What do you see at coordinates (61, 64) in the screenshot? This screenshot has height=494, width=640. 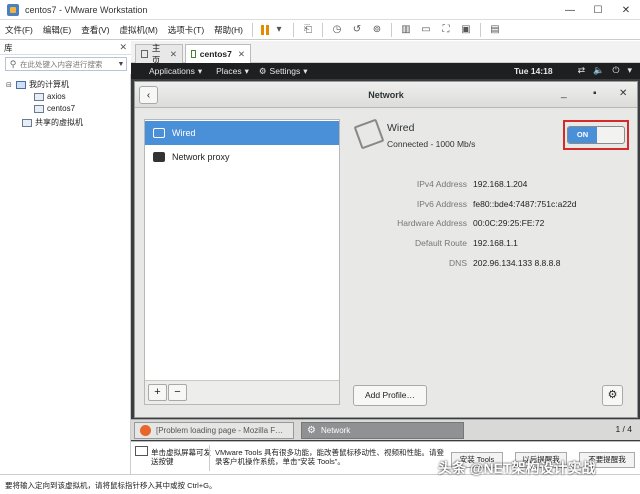 I see `search-placeholder: 在此处键入内容进行搜索` at bounding box center [61, 64].